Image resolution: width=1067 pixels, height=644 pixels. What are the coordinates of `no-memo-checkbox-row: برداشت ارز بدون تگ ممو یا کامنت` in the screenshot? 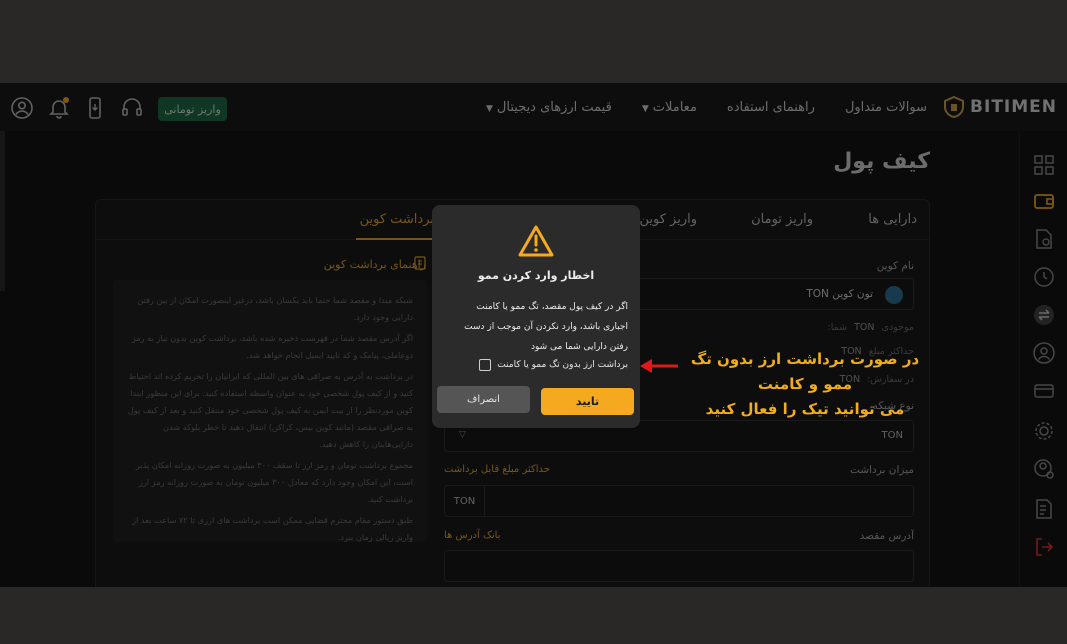 It's located at (553, 365).